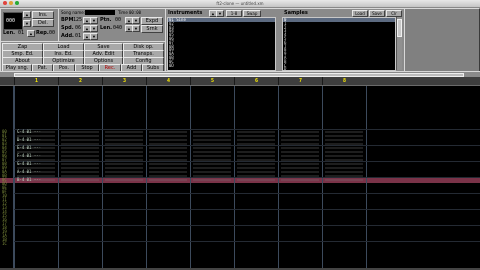  What do you see at coordinates (124, 81) in the screenshot?
I see `channel-header-3: 3` at bounding box center [124, 81].